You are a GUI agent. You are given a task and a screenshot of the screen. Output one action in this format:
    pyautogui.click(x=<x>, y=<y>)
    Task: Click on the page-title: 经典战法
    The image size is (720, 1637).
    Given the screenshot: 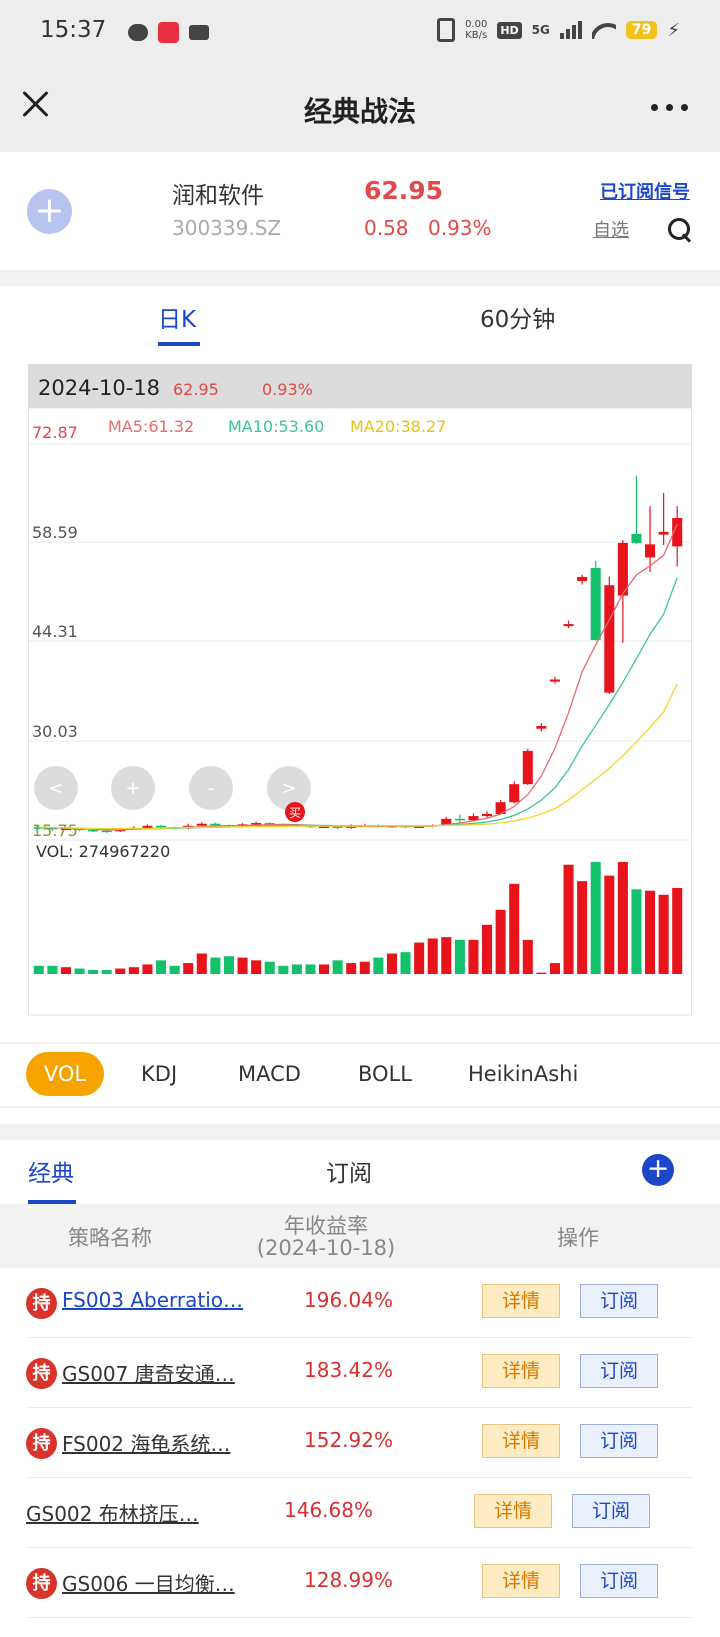 What is the action you would take?
    pyautogui.click(x=359, y=111)
    